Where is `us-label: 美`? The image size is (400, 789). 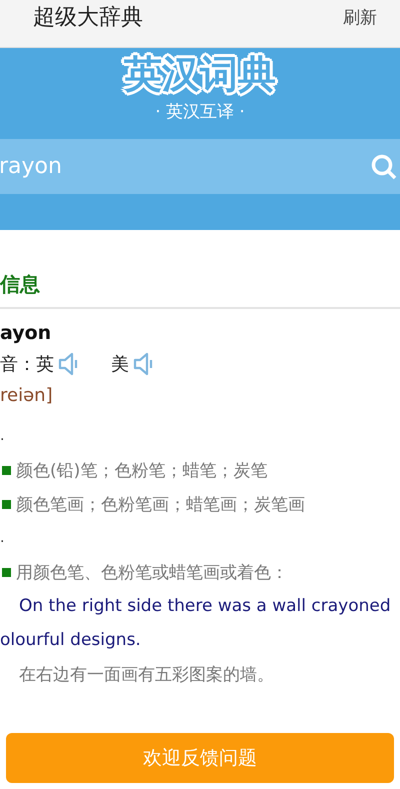 us-label: 美 is located at coordinates (120, 364).